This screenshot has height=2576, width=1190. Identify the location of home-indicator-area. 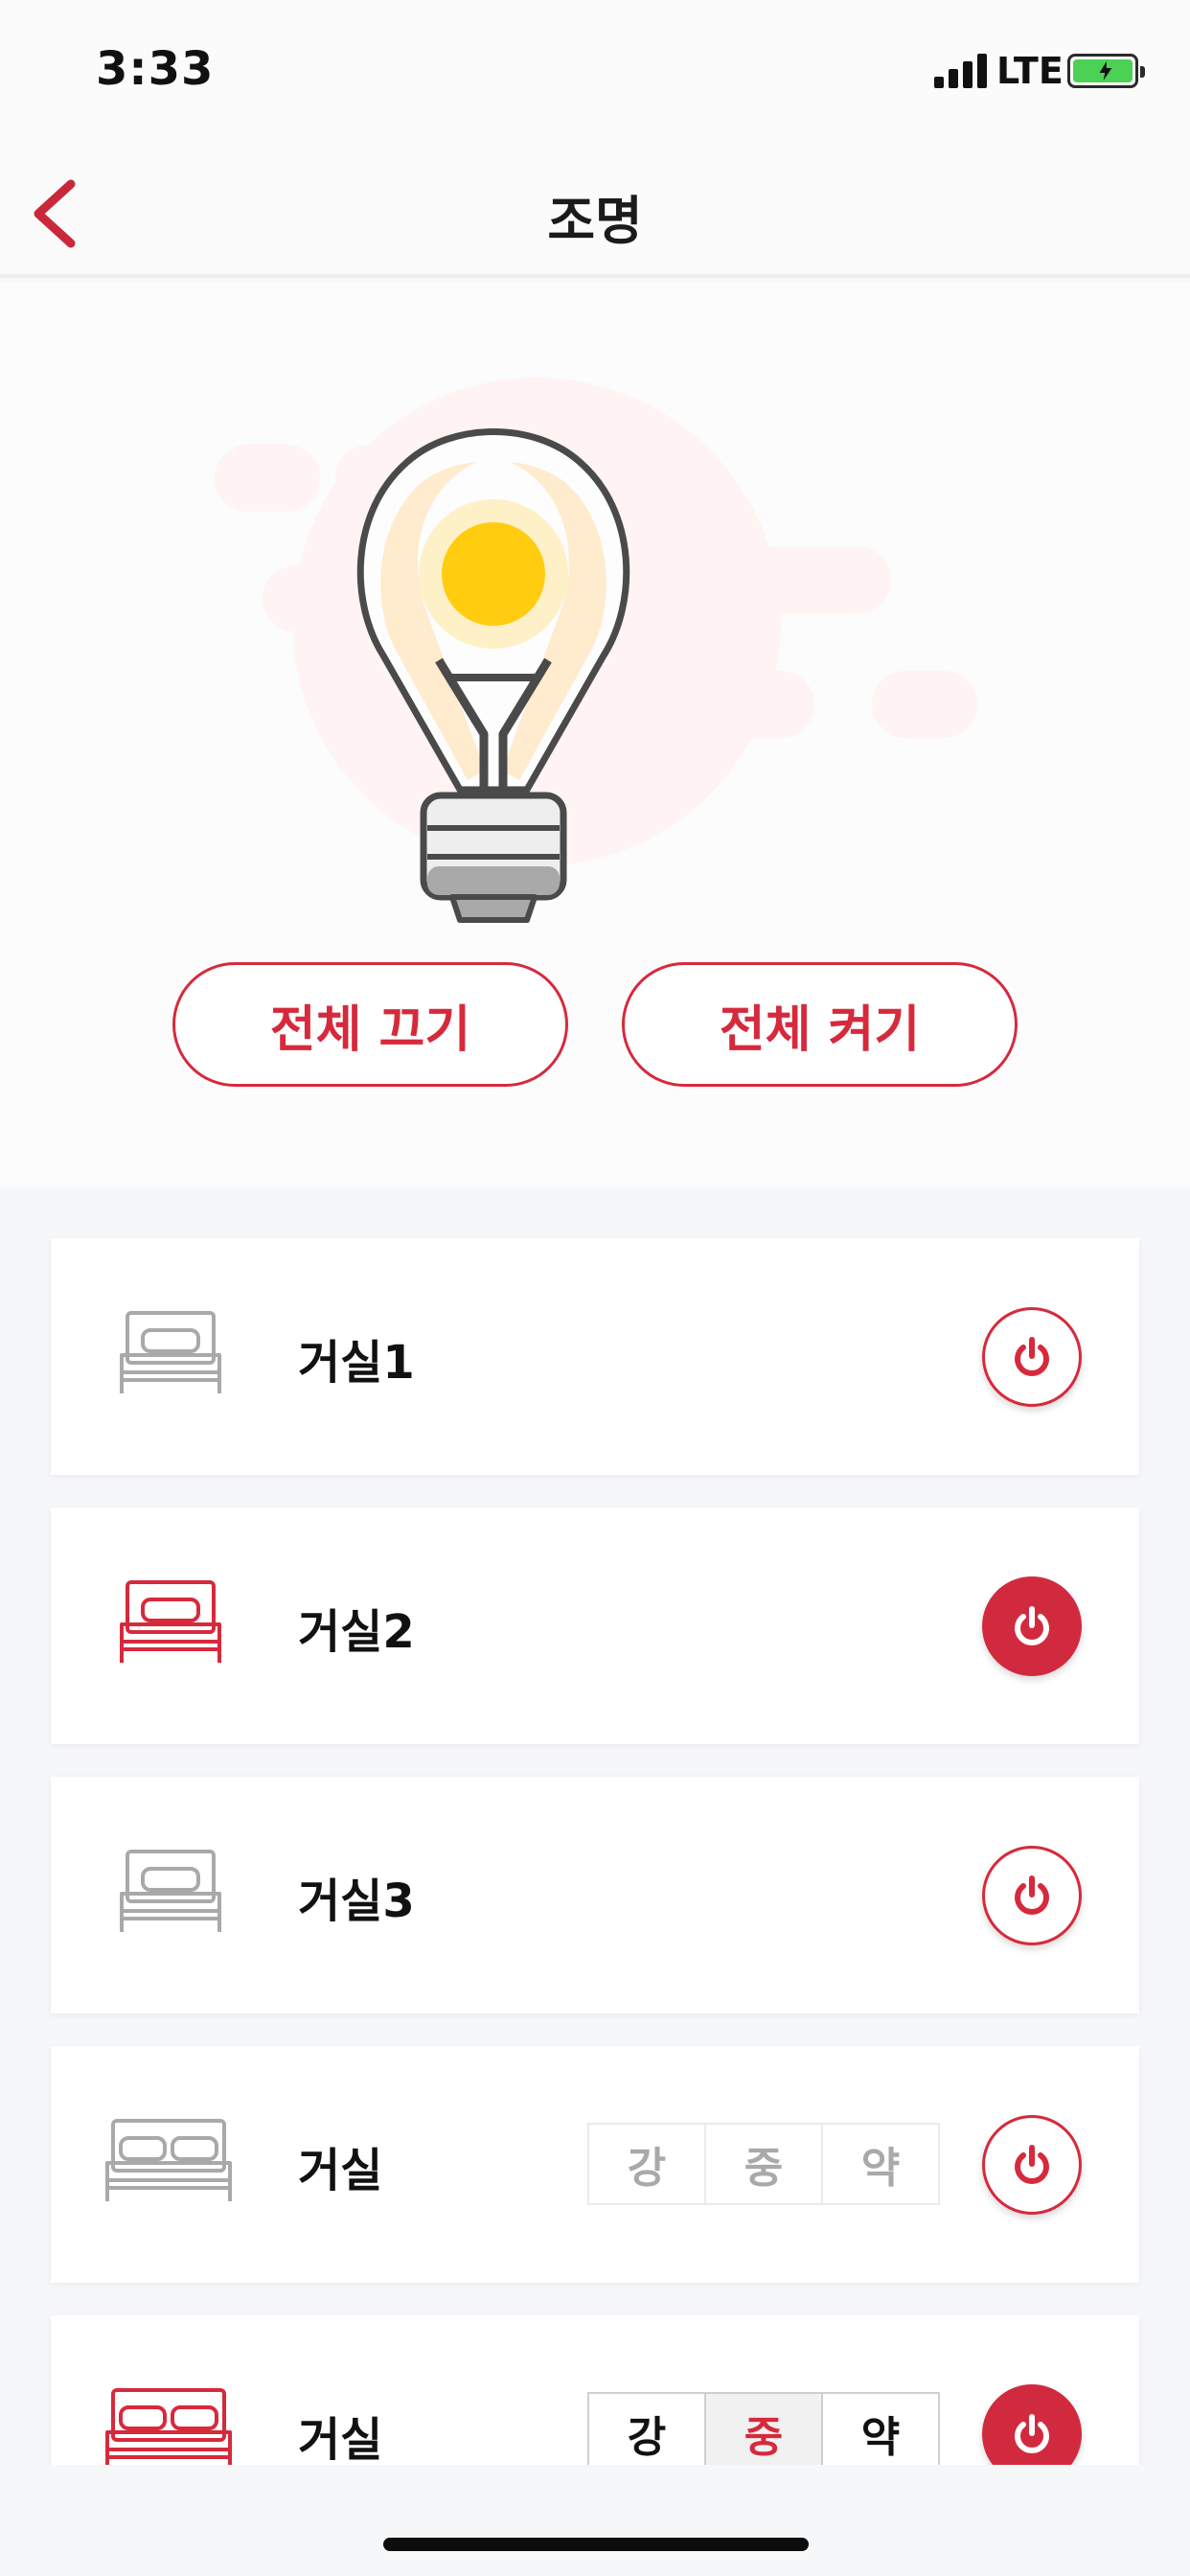
(595, 2520).